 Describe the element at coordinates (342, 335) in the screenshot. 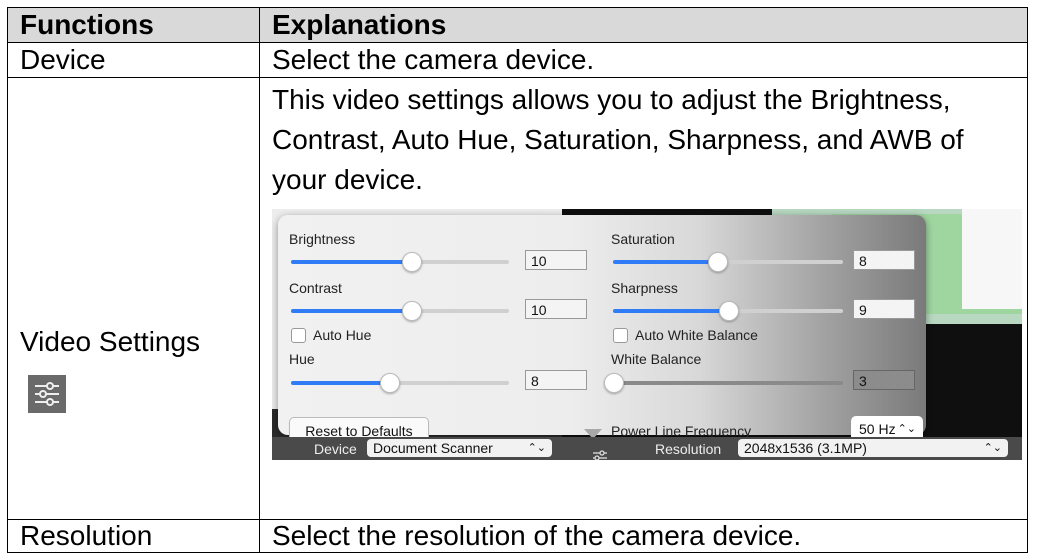

I see `auto-hue-label: Auto Hue` at that location.